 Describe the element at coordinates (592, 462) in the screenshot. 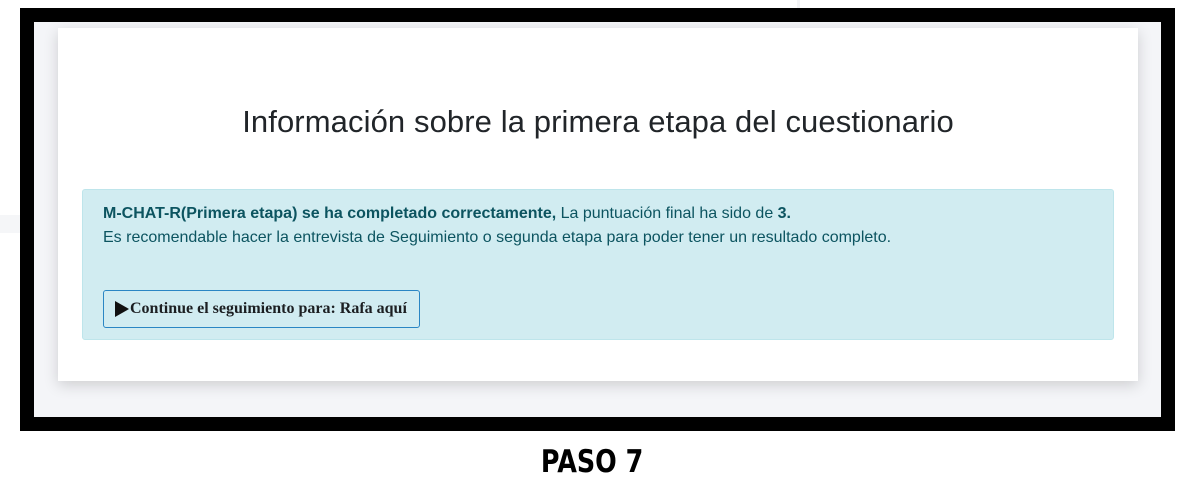

I see `step-caption: PASO 7` at that location.